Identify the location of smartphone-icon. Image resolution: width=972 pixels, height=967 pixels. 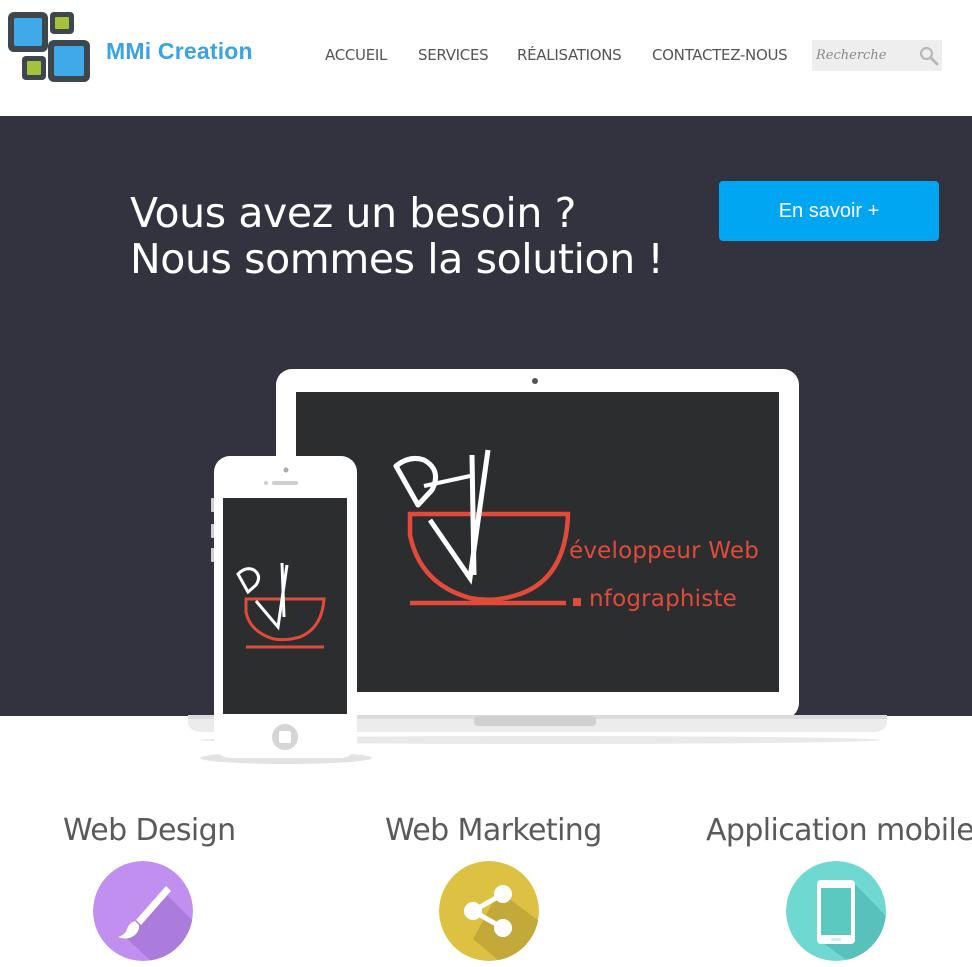
(836, 911).